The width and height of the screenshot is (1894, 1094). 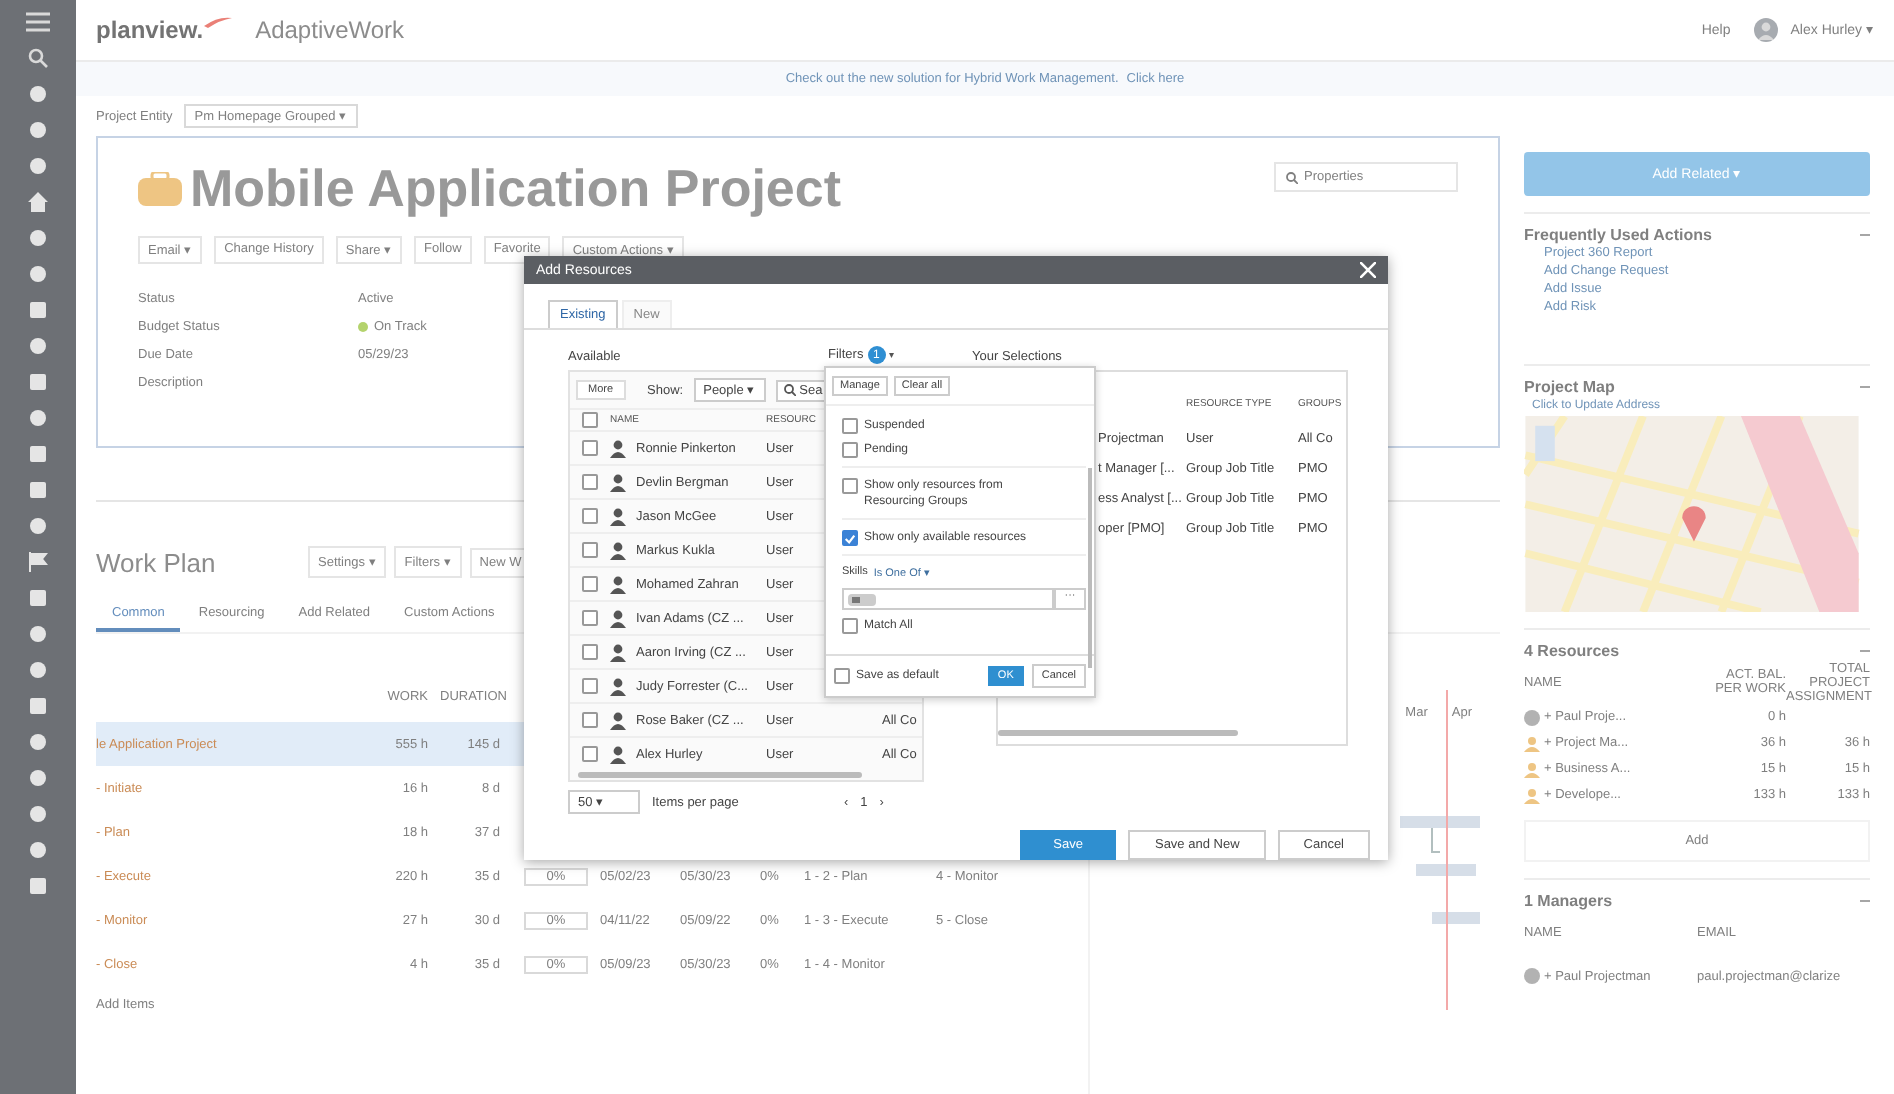 What do you see at coordinates (160, 189) in the screenshot?
I see `briefcase-icon` at bounding box center [160, 189].